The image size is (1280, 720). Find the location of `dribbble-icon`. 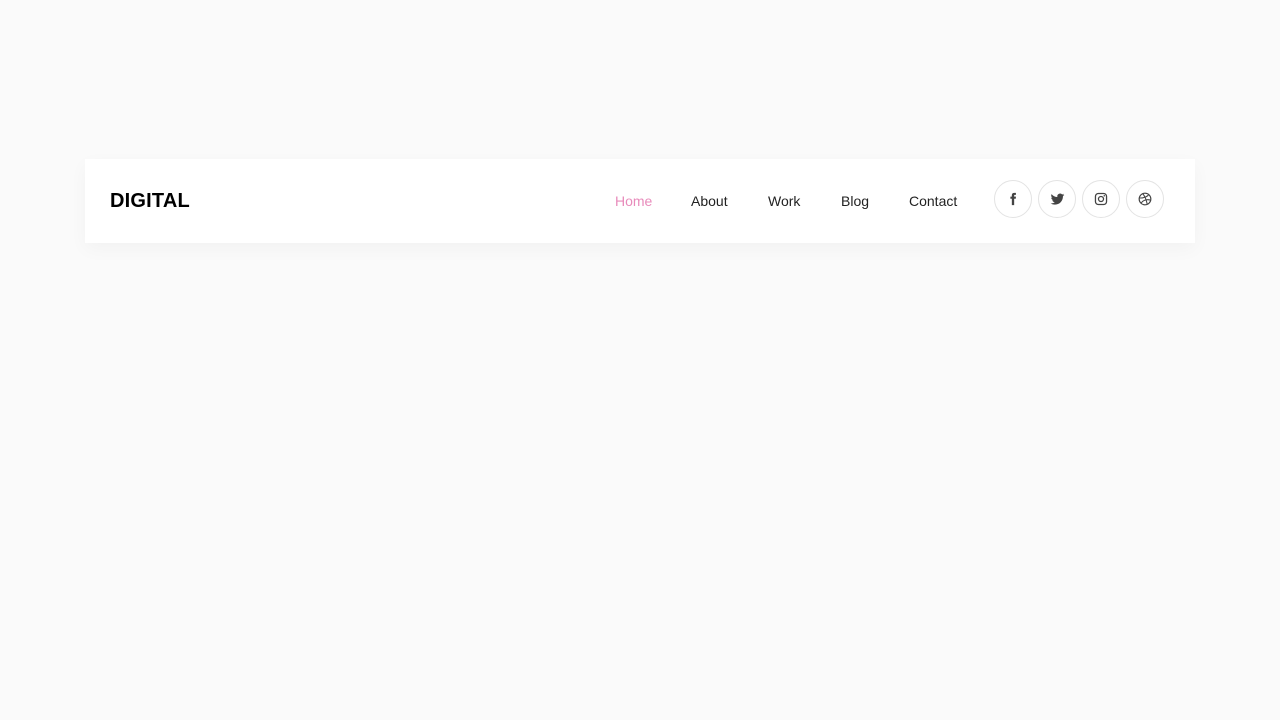

dribbble-icon is located at coordinates (1145, 199).